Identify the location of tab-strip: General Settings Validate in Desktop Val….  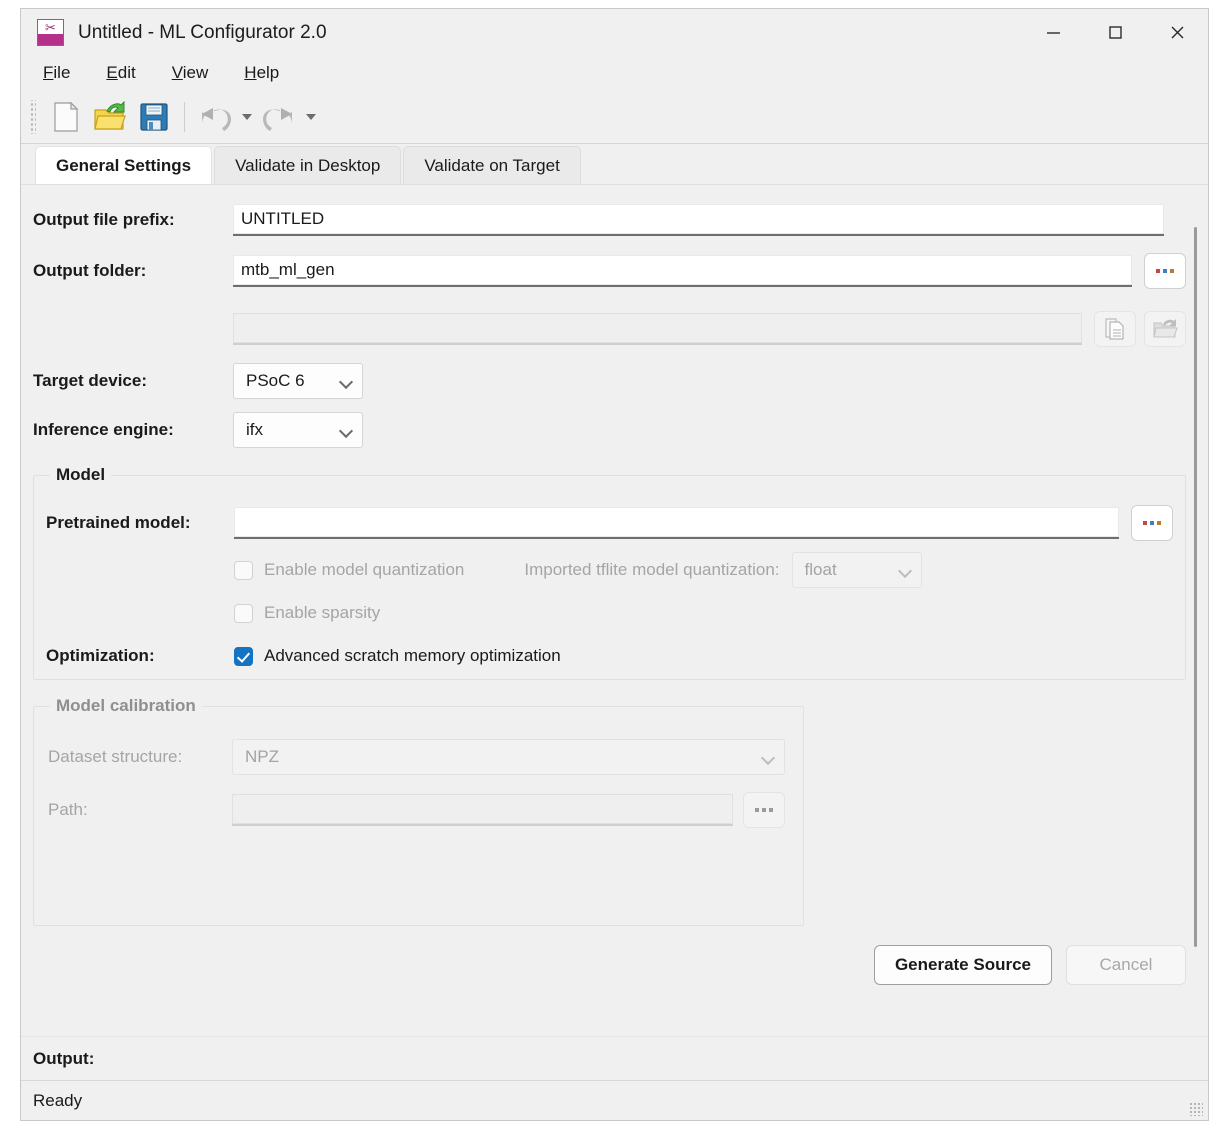
(614, 164).